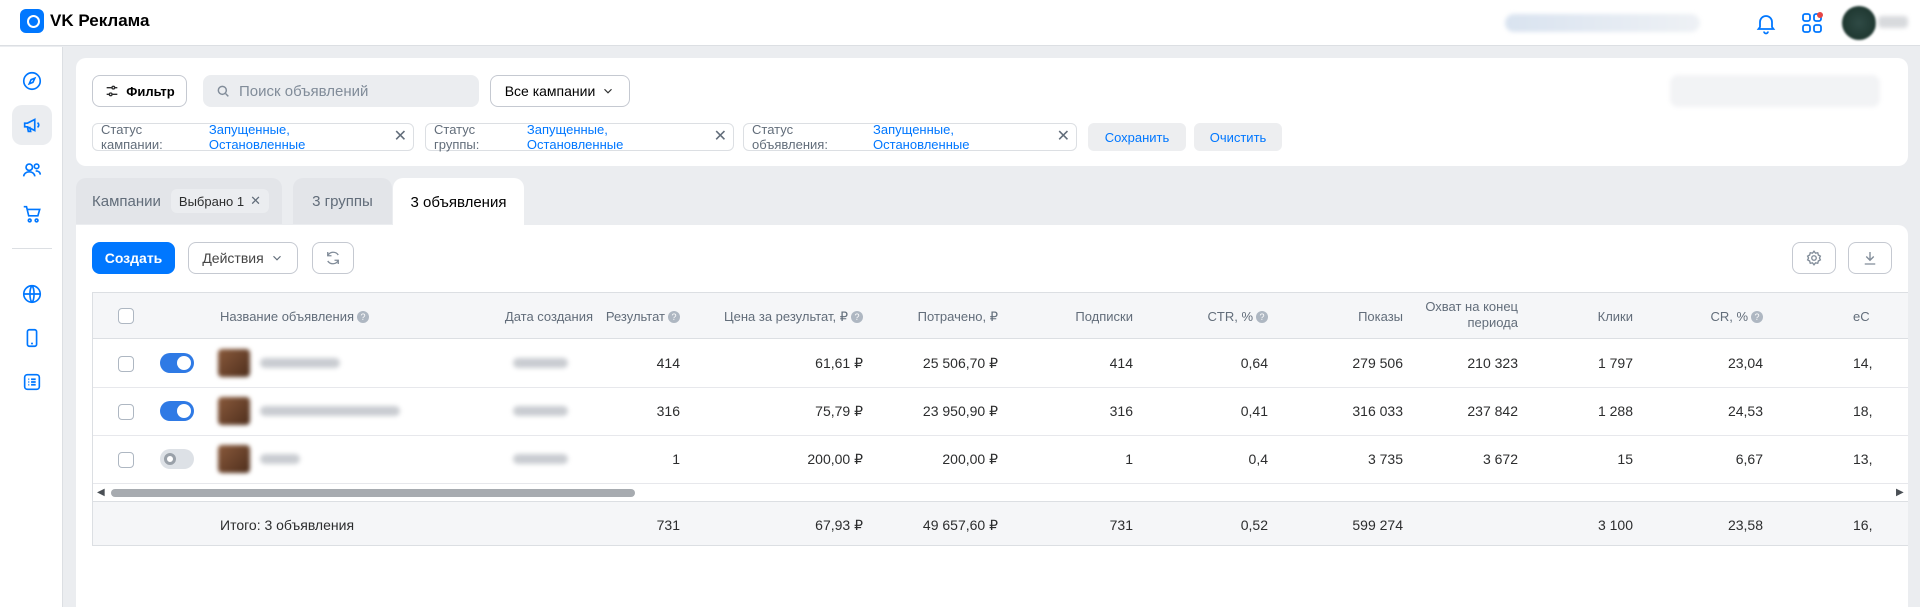 Image resolution: width=1920 pixels, height=607 pixels. I want to click on cell-subscriptions: 414, so click(1121, 363).